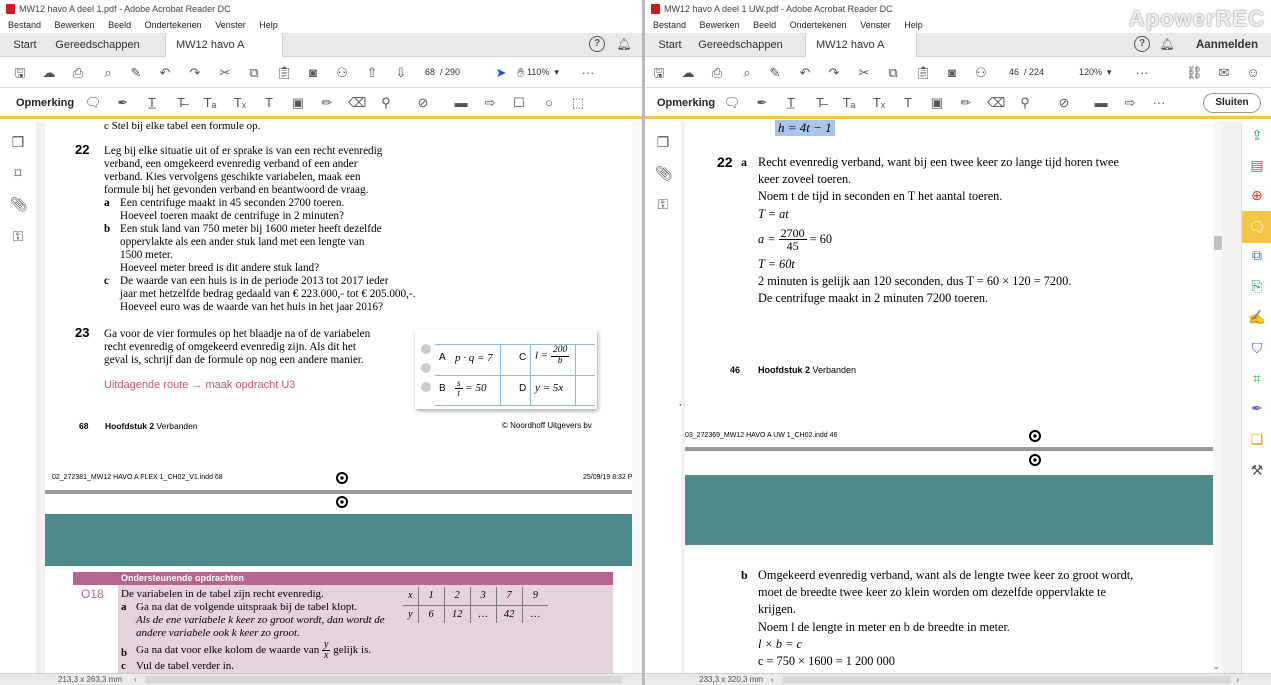  Describe the element at coordinates (1257, 165) in the screenshot. I see `organize-pages-icon: ▤` at that location.